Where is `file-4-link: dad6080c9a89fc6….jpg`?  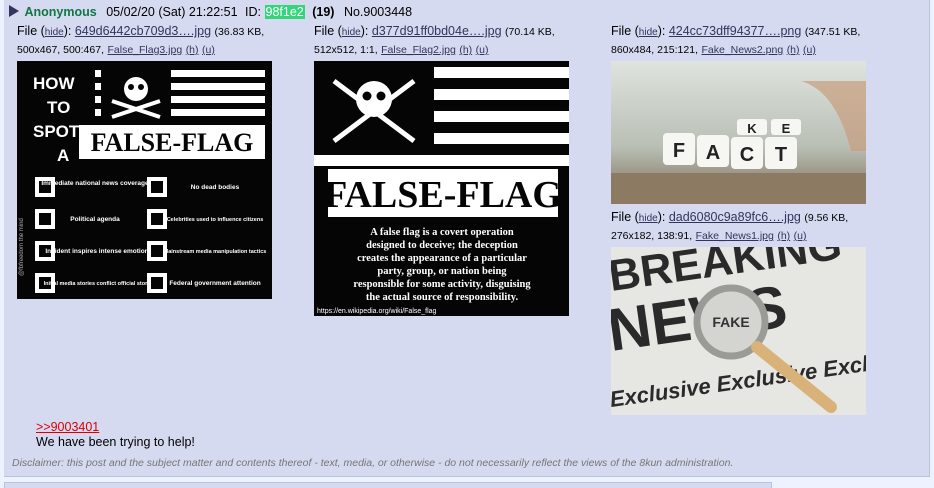 file-4-link: dad6080c9a89fc6….jpg is located at coordinates (735, 217).